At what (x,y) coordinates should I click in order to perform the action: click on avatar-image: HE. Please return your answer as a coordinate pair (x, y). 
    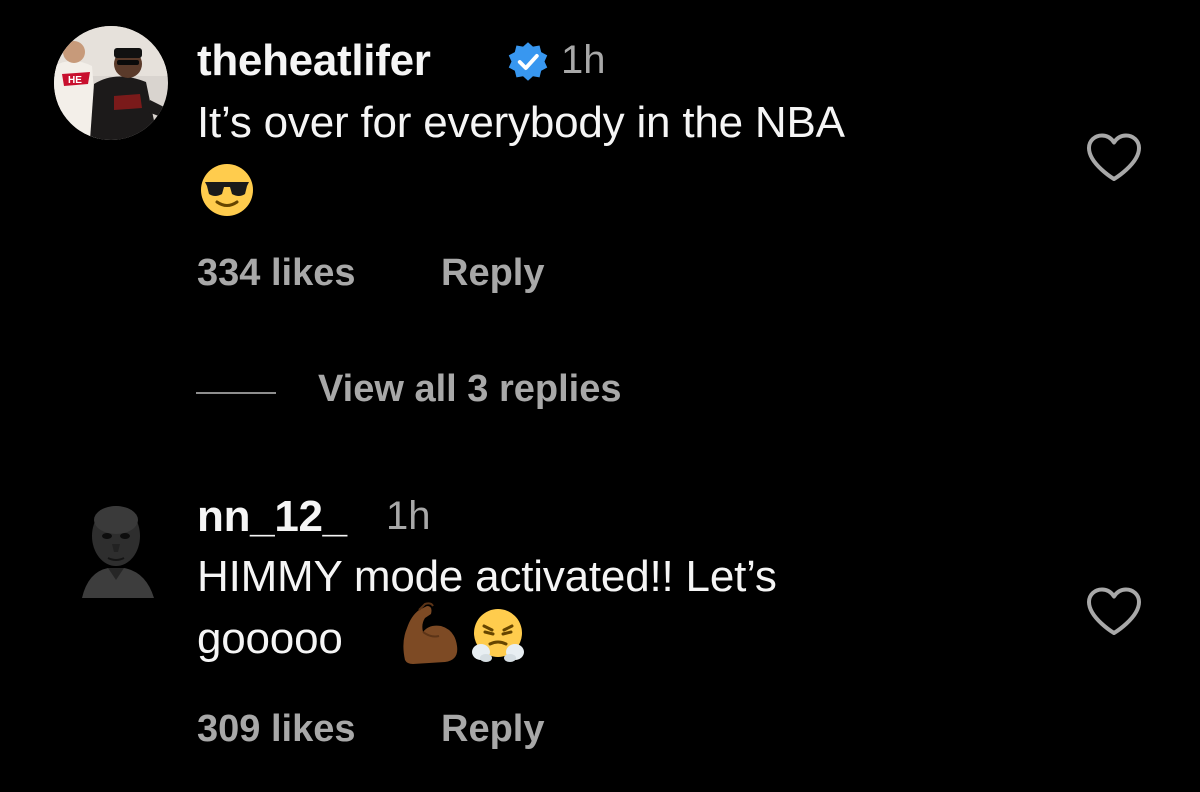
    Looking at the image, I should click on (111, 83).